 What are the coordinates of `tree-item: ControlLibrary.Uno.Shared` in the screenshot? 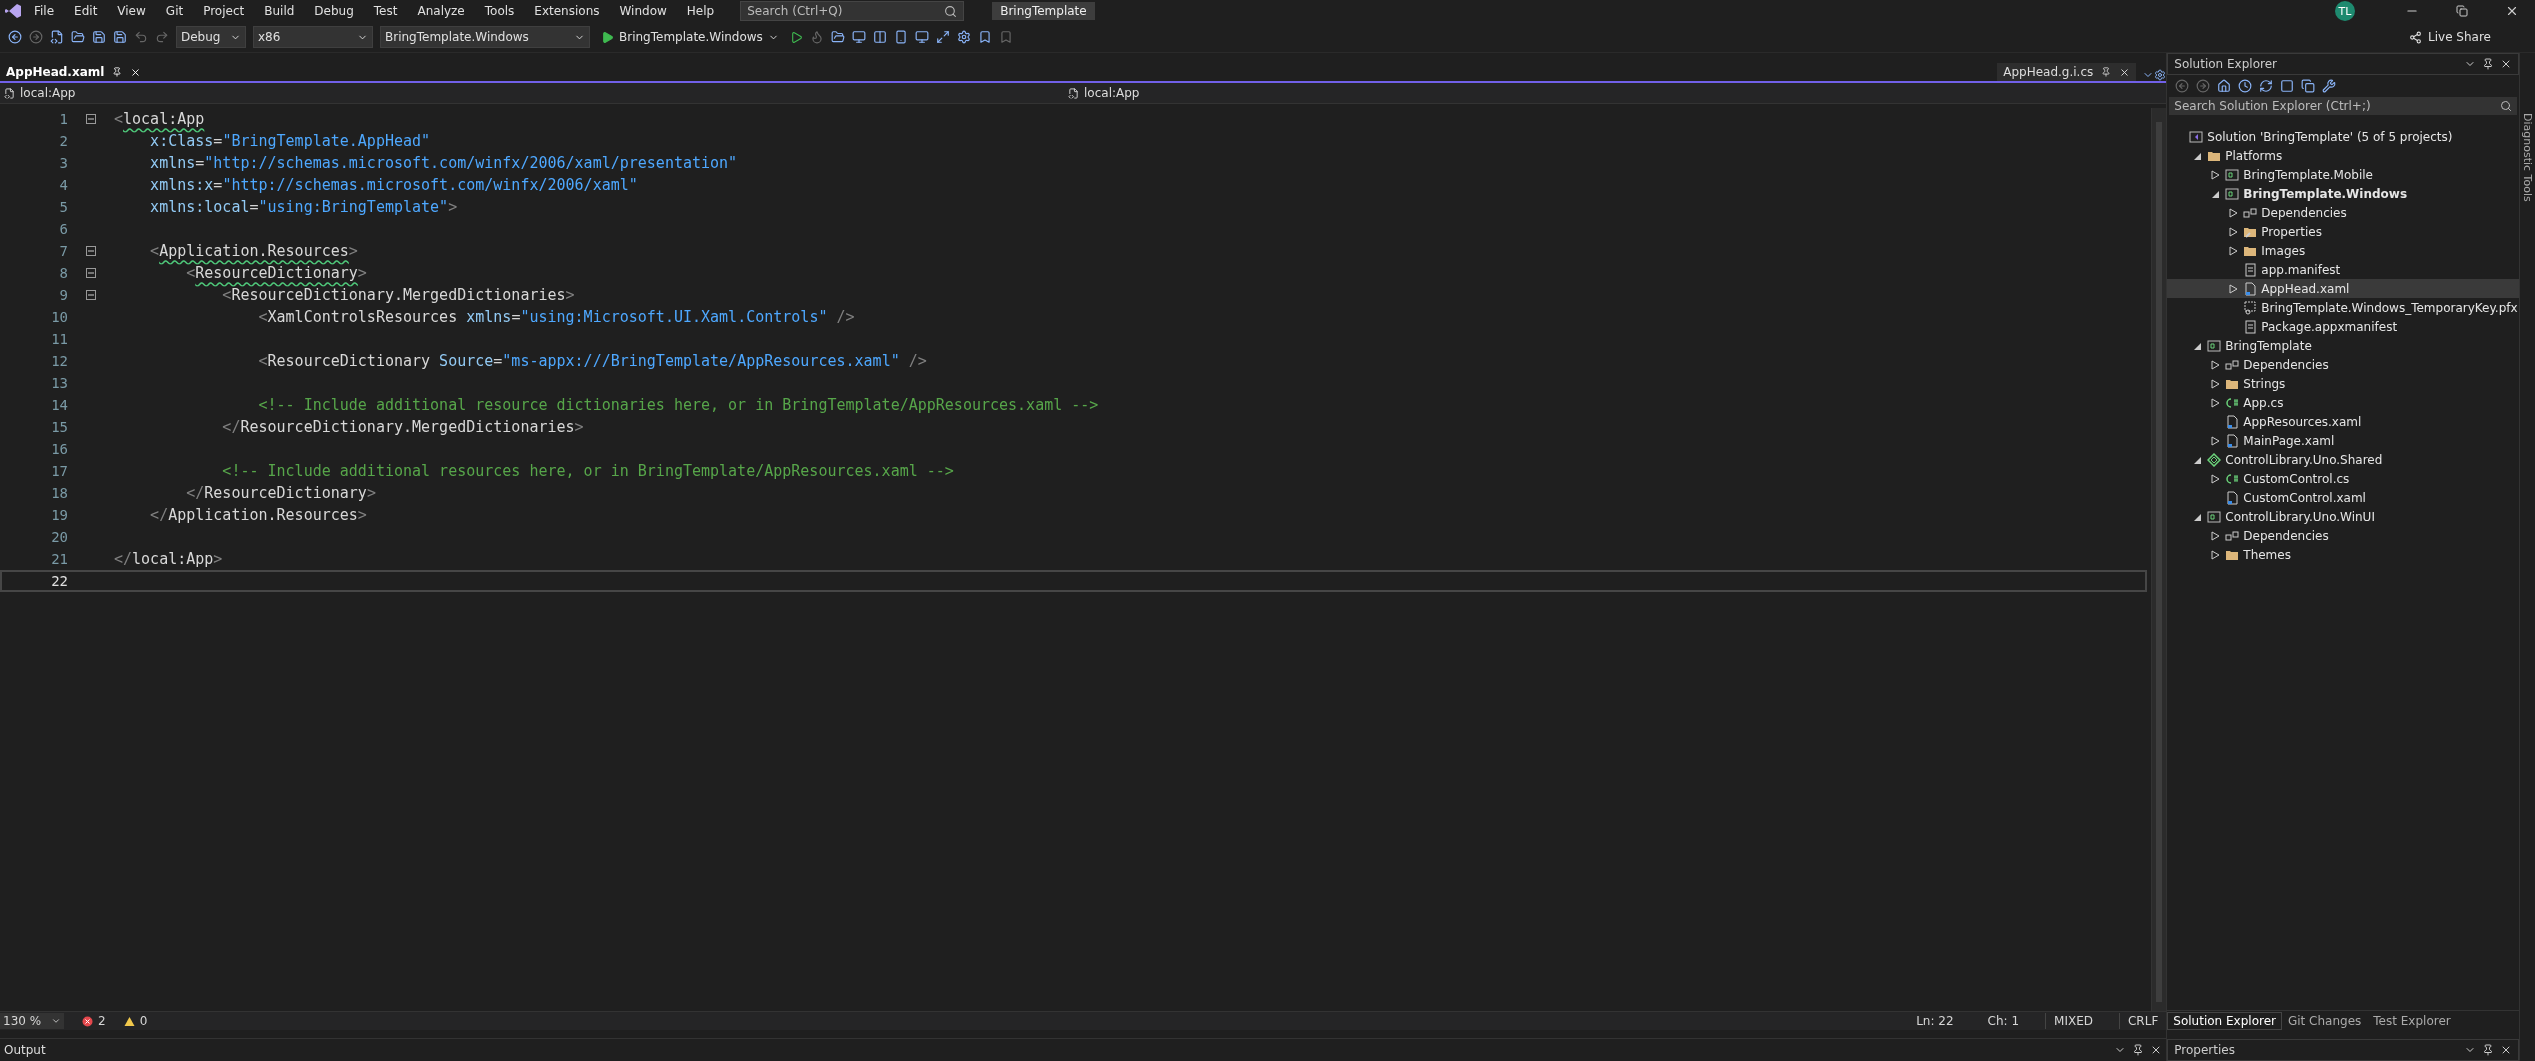 It's located at (2343, 459).